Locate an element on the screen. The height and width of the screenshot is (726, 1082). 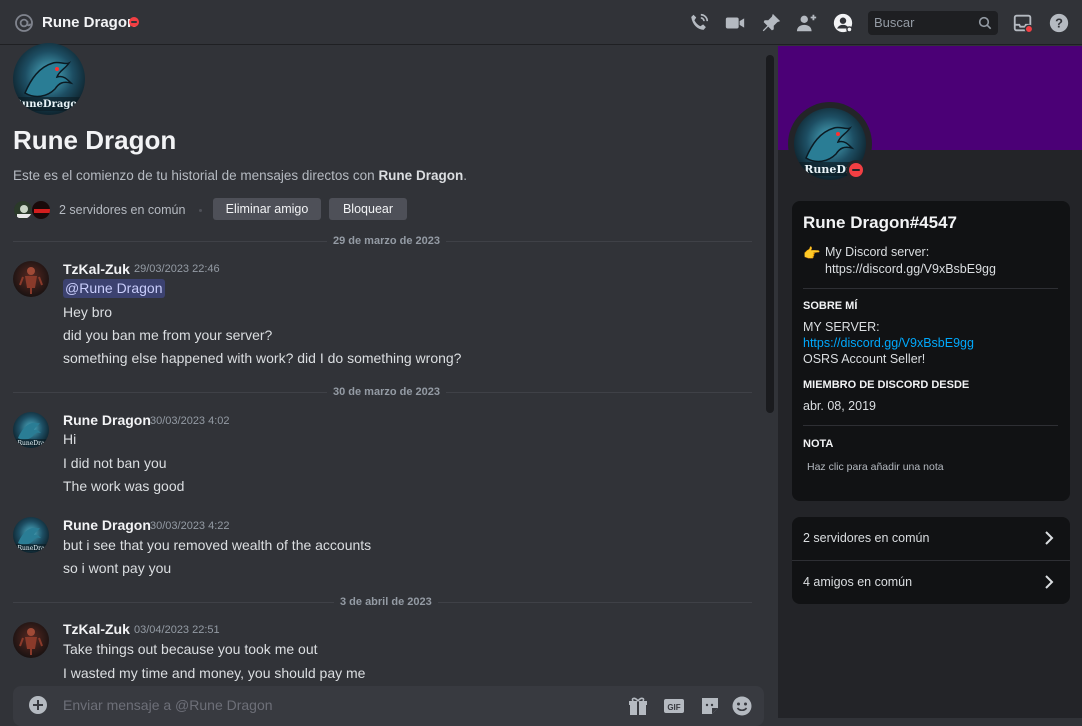
add-attachment-icon is located at coordinates (38, 705).